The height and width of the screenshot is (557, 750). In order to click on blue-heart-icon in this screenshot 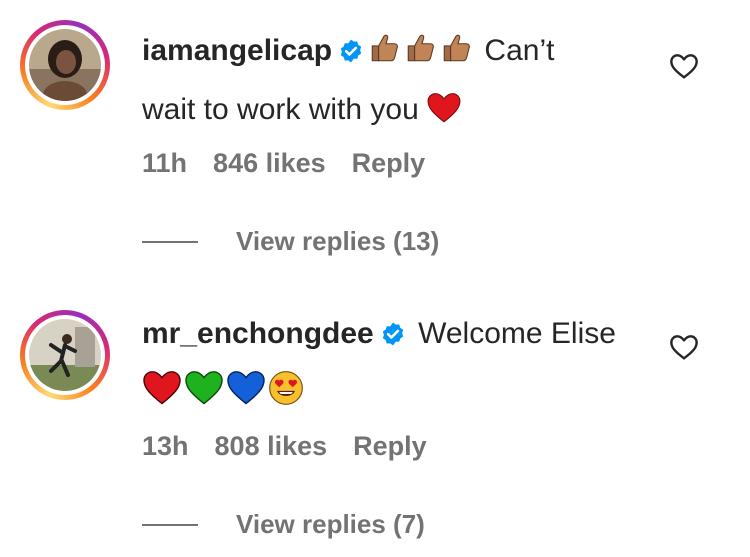, I will do `click(246, 397)`.